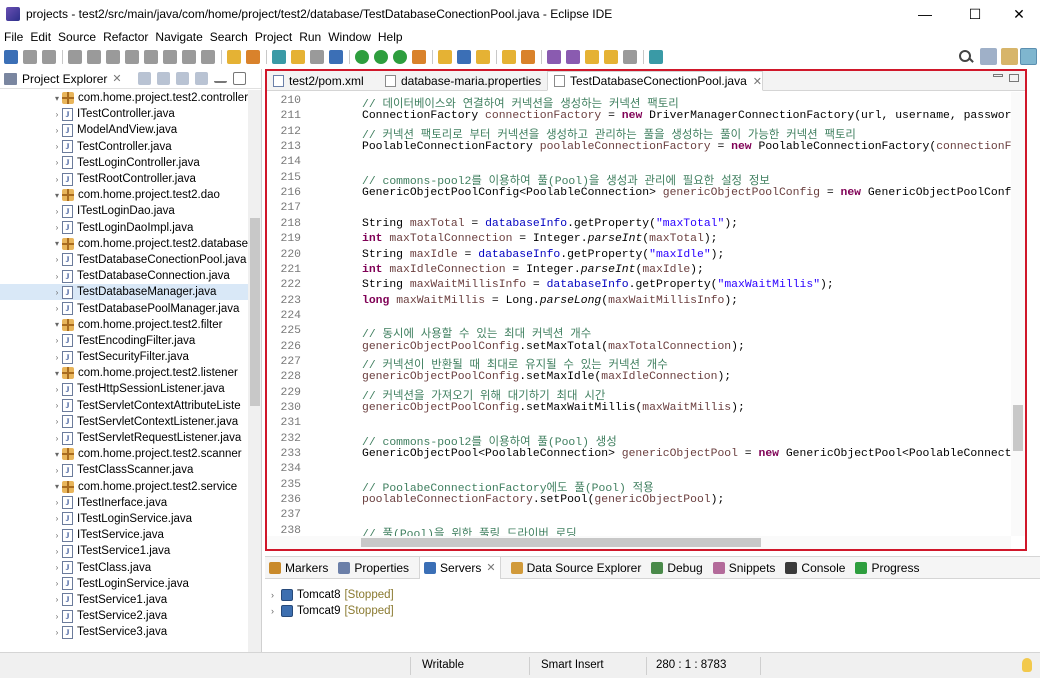 The width and height of the screenshot is (1040, 678). I want to click on tree-file: › J TestService1.java, so click(124, 600).